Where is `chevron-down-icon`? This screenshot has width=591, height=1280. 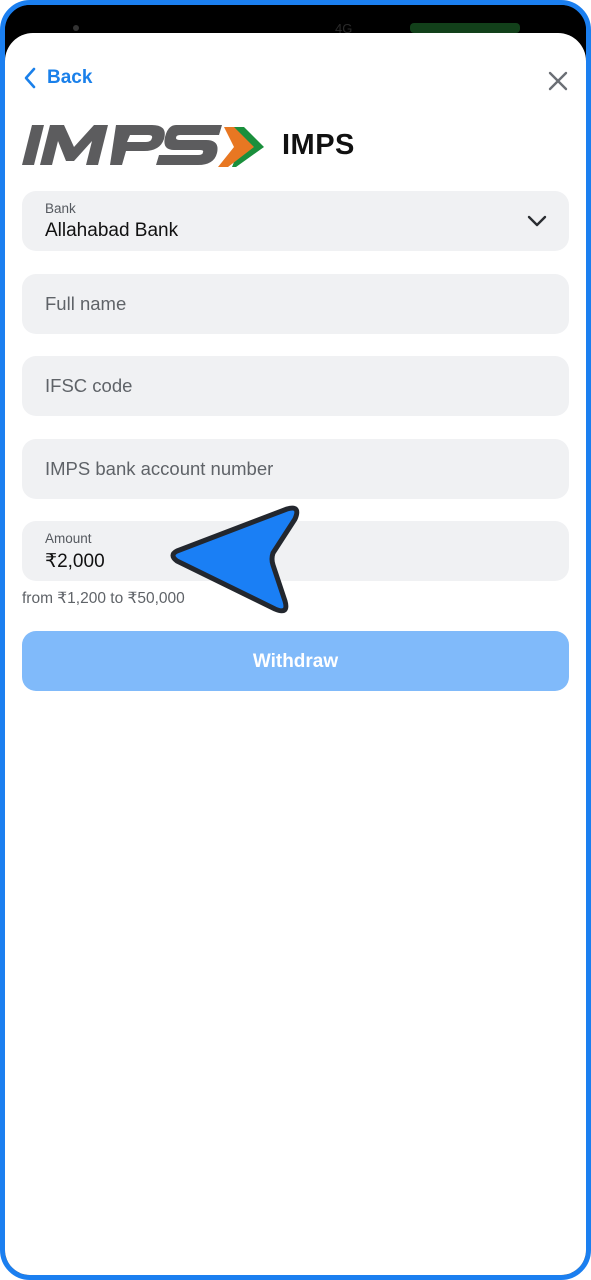
chevron-down-icon is located at coordinates (537, 221).